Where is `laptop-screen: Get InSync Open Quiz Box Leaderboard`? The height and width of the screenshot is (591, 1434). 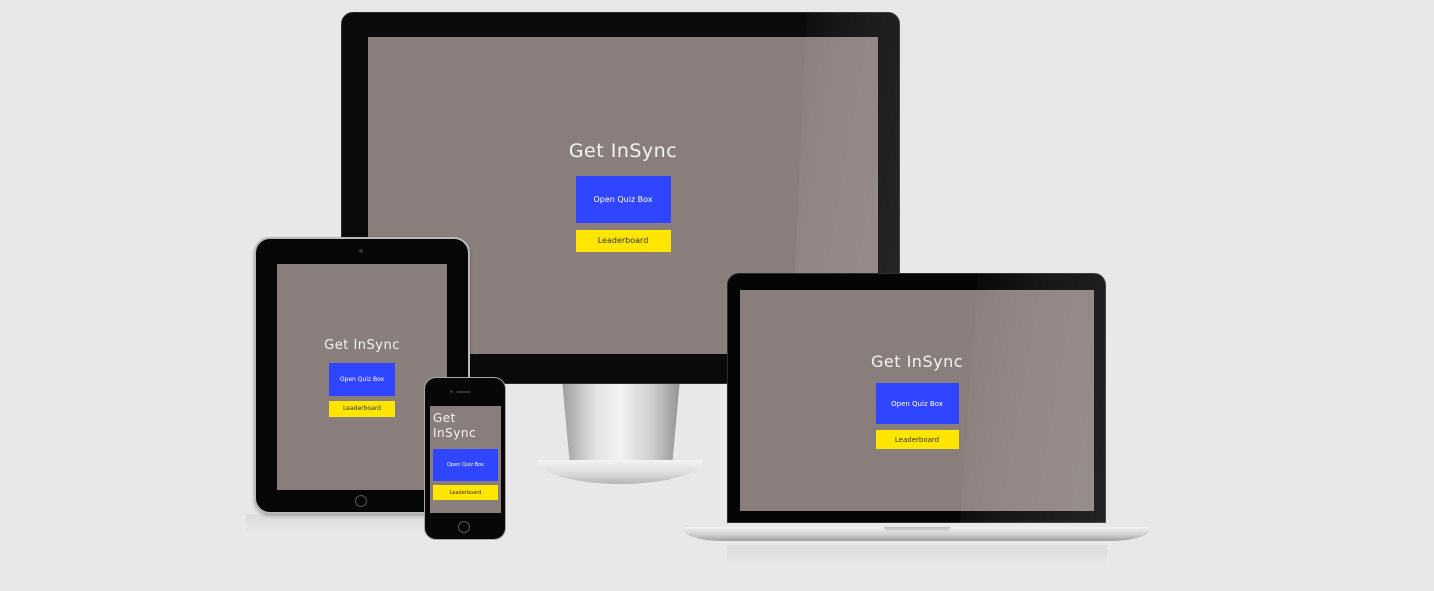
laptop-screen: Get InSync Open Quiz Box Leaderboard is located at coordinates (917, 400).